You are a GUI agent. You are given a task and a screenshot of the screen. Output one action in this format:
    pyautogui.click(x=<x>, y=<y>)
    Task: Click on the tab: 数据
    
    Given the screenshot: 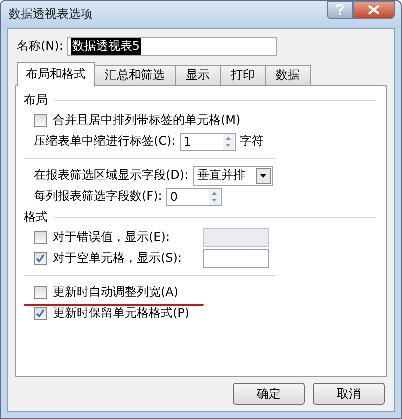 What is the action you would take?
    pyautogui.click(x=288, y=75)
    